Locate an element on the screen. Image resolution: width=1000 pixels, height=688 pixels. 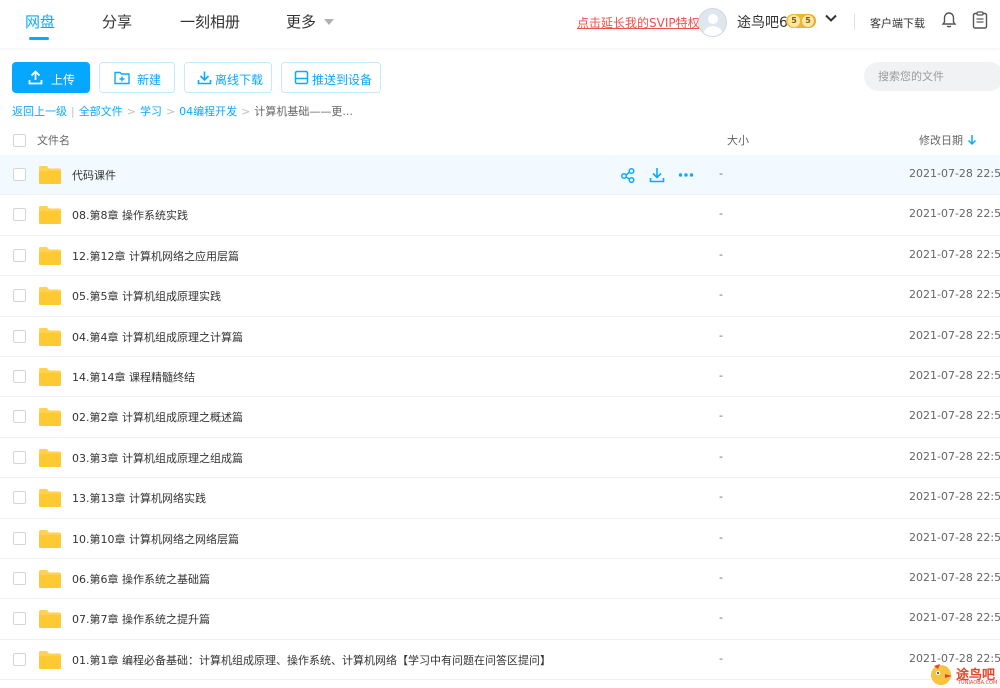
push-to-device-button: 推送到设备 is located at coordinates (331, 77).